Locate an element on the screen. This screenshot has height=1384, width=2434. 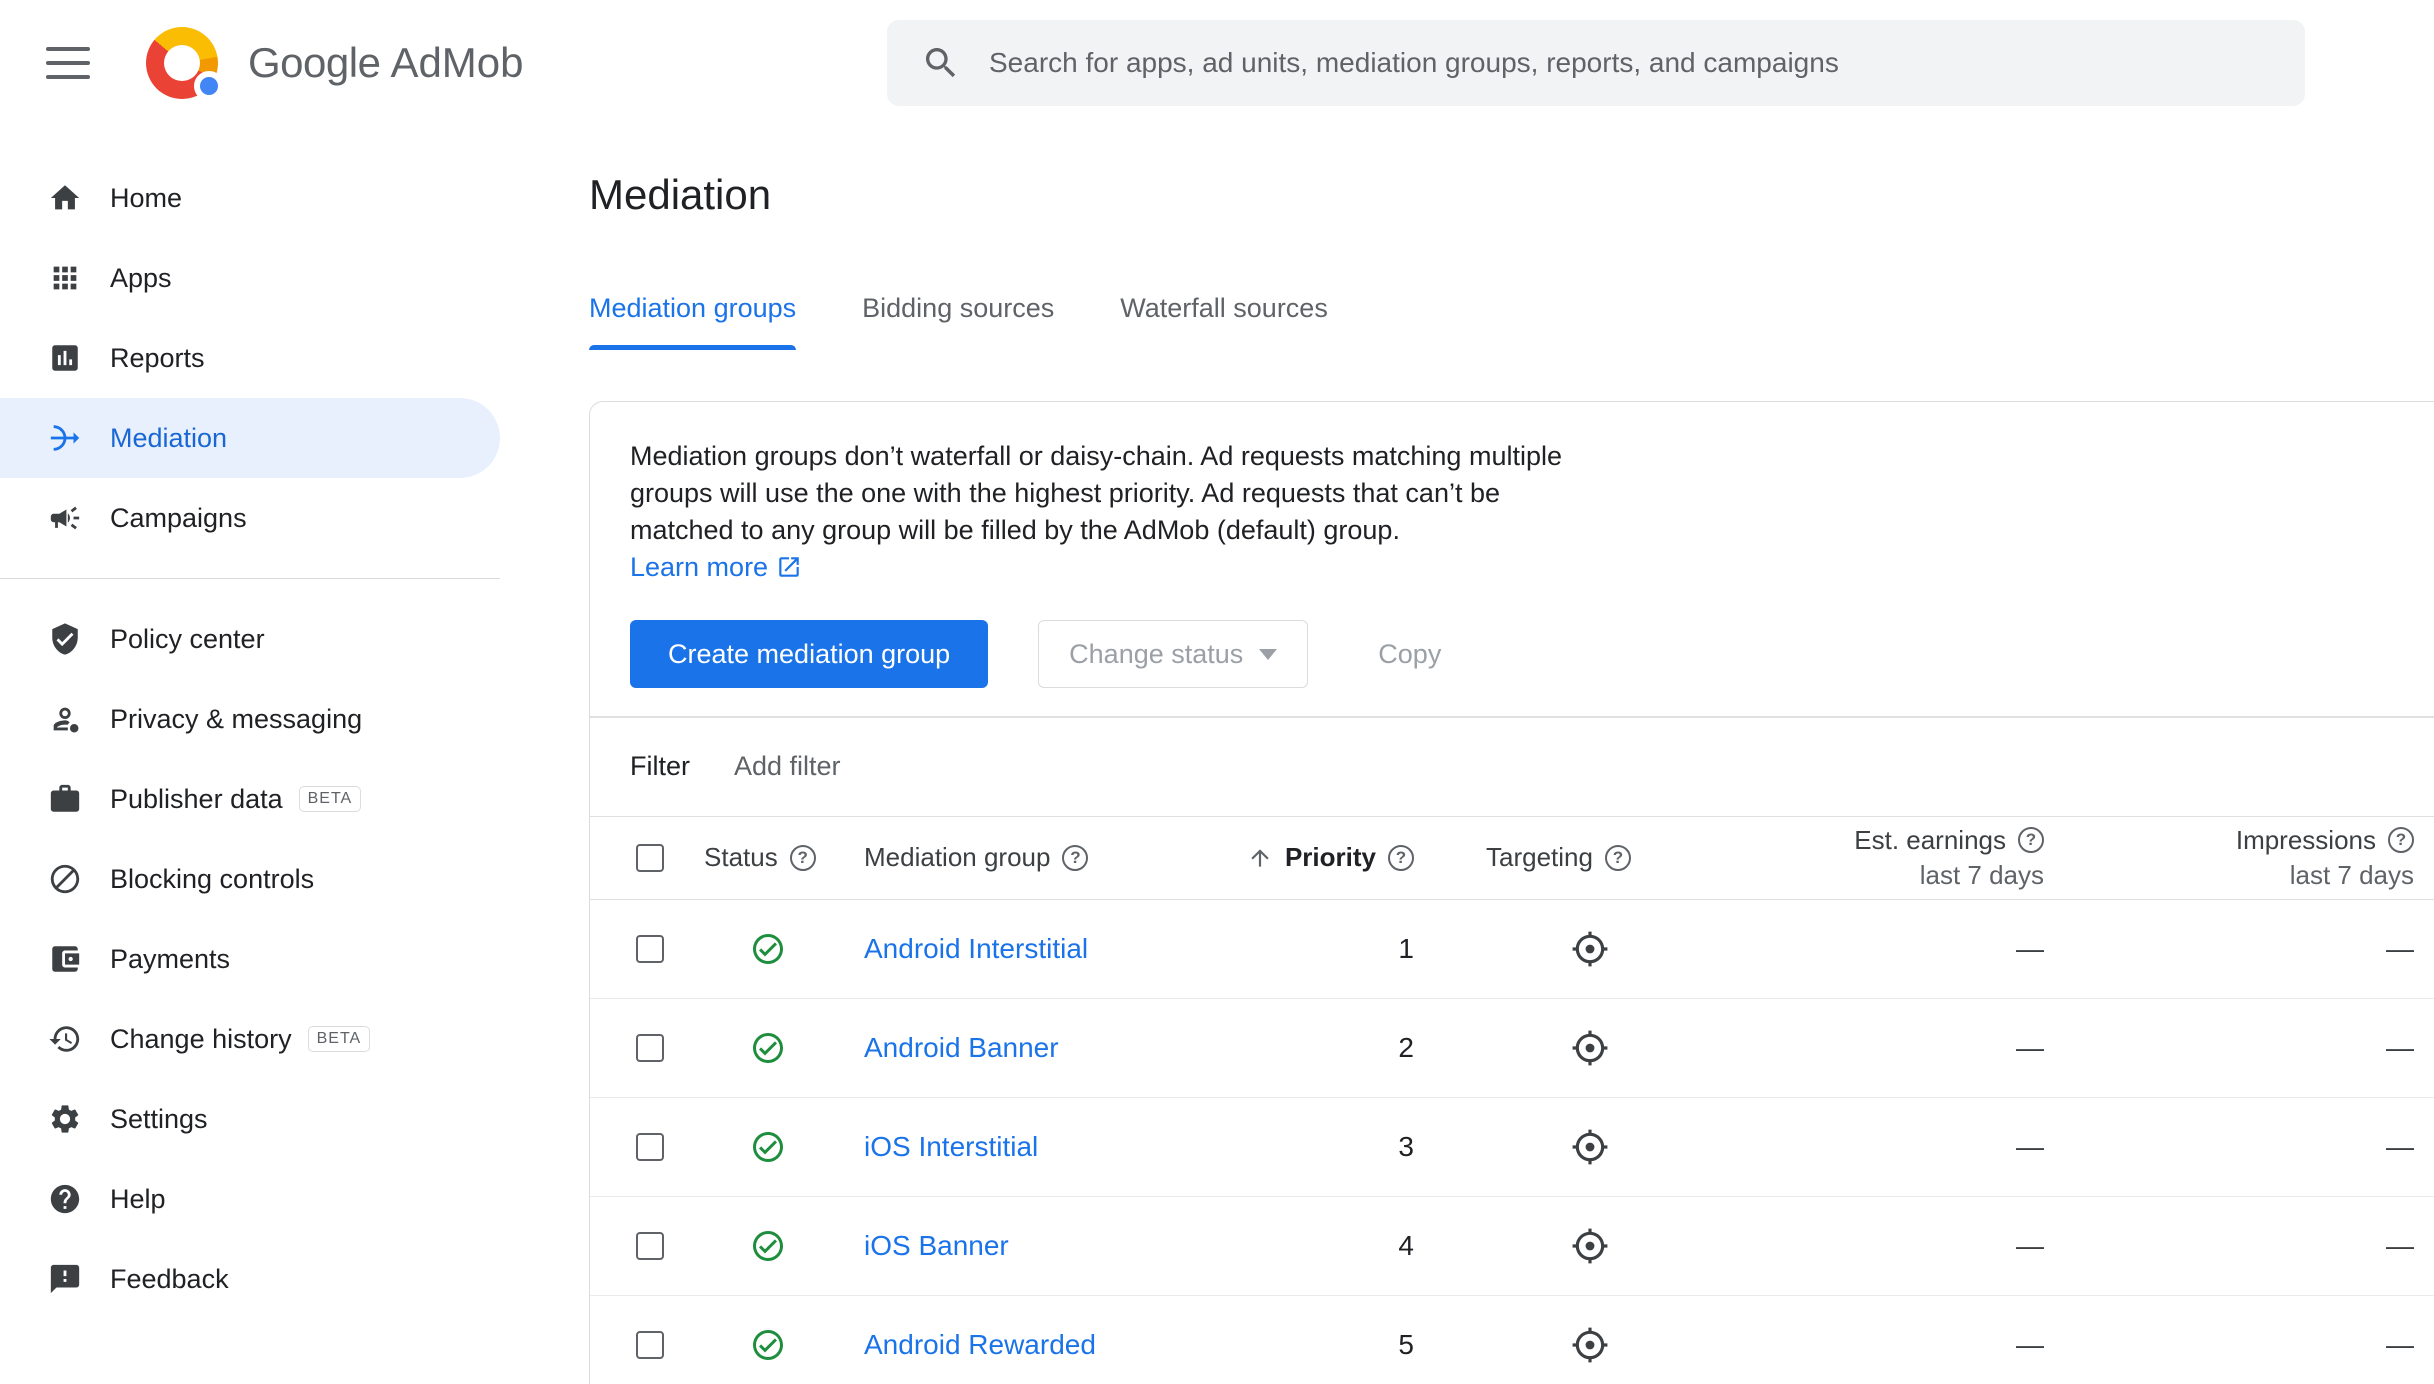
impressions-help-icon: ? is located at coordinates (2401, 840).